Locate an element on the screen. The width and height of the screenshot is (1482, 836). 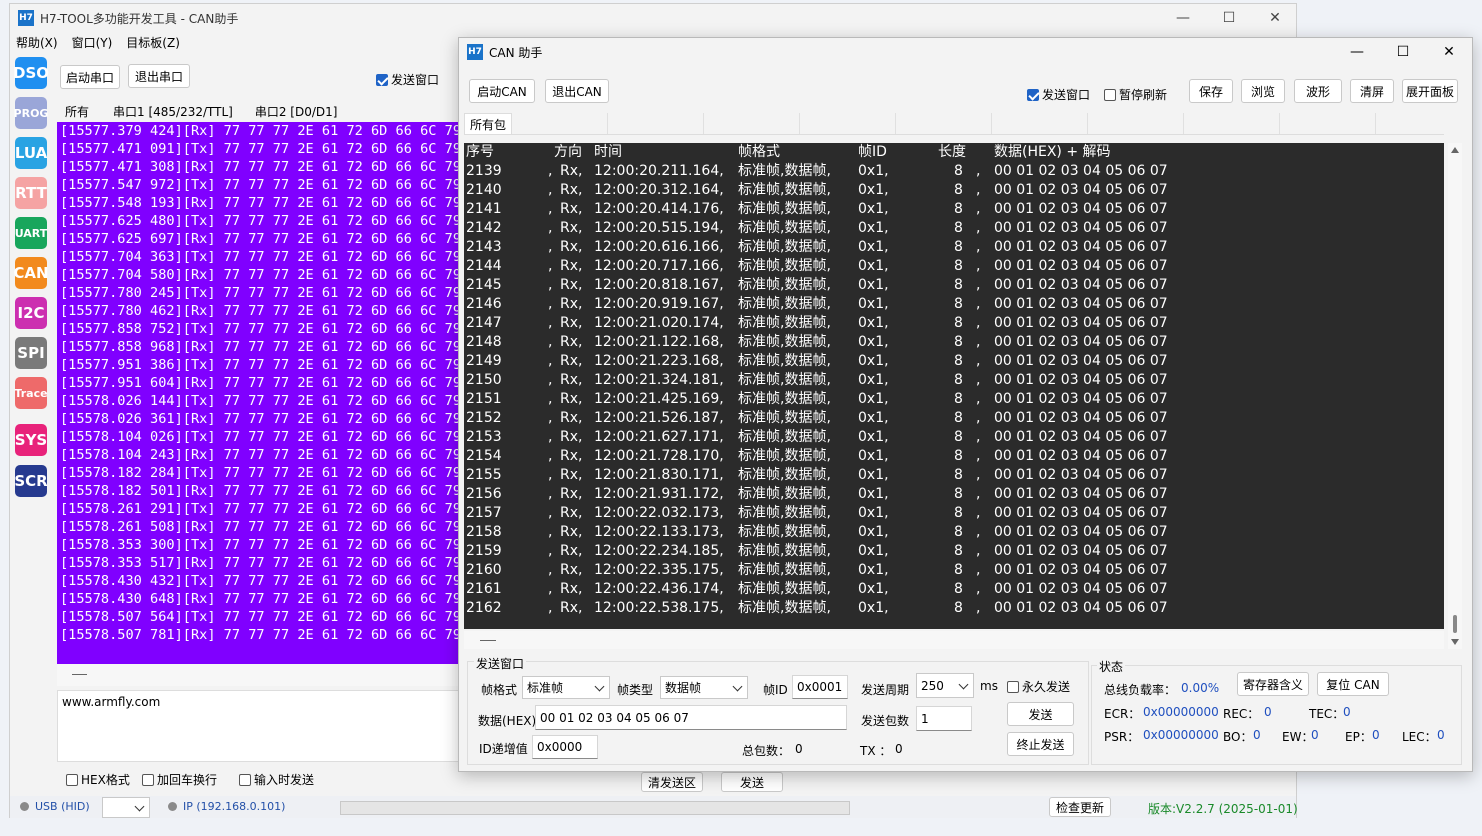
save-button: 保存 is located at coordinates (1211, 91).